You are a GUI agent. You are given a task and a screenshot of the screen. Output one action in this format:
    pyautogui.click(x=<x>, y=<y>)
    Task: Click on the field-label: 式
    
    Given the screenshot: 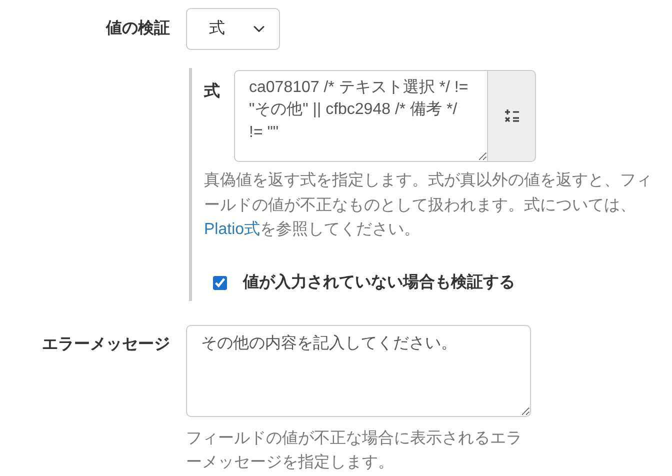 What is the action you would take?
    pyautogui.click(x=212, y=92)
    